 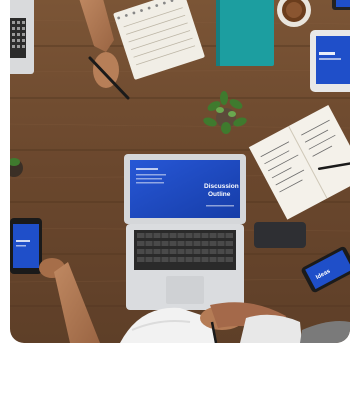 I want to click on teal-notebook, so click(x=245, y=33).